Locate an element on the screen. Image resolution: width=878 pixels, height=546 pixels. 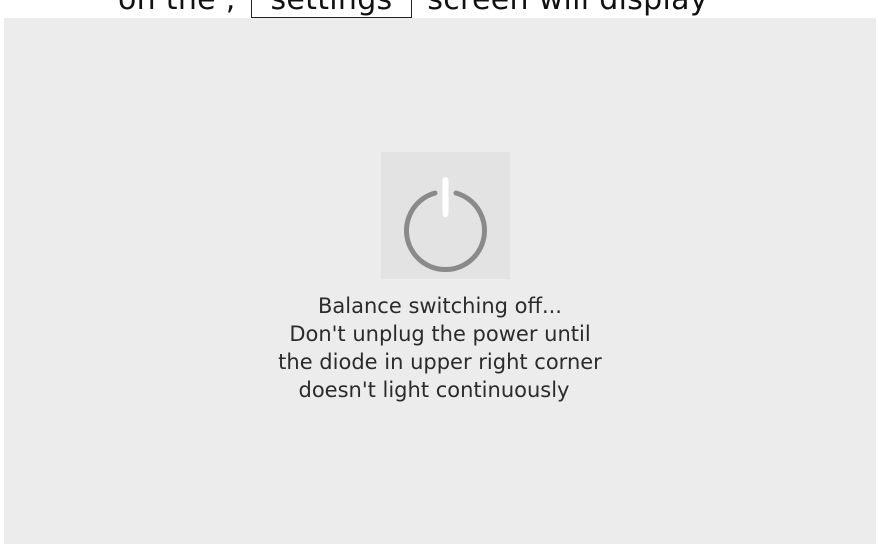
power-icon is located at coordinates (445, 225).